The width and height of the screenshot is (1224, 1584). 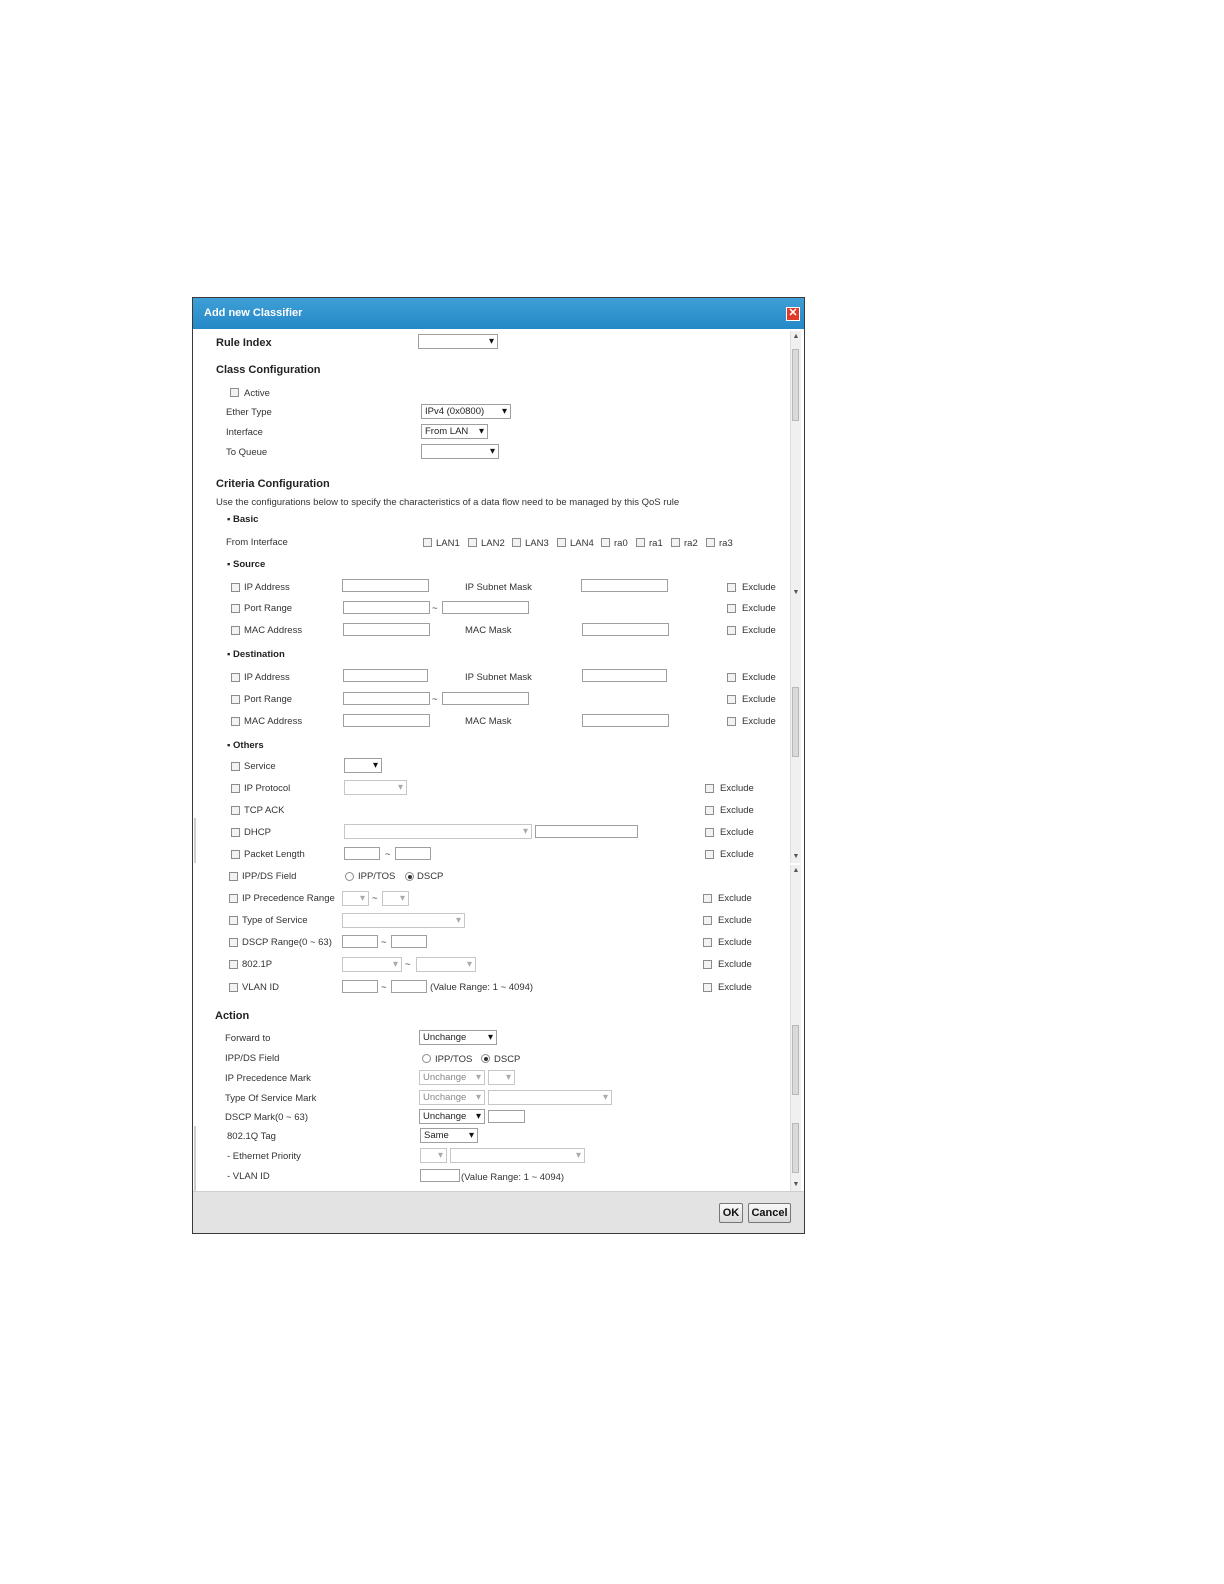 What do you see at coordinates (409, 986) in the screenshot?
I see `vlan-id-max-input` at bounding box center [409, 986].